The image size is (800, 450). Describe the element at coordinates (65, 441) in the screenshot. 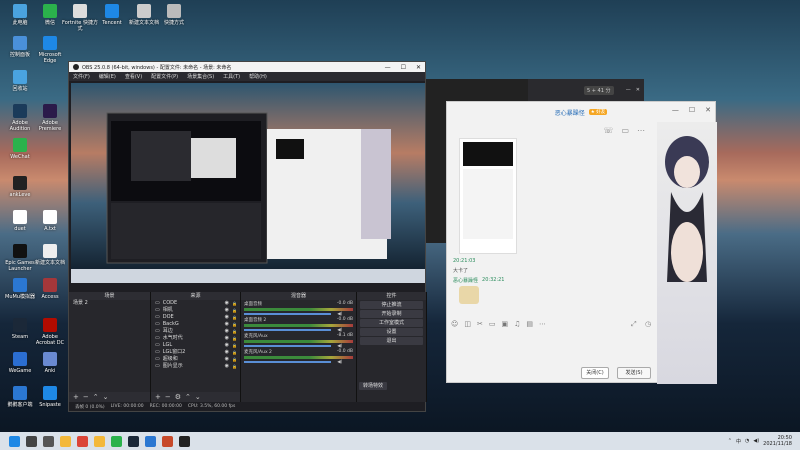

I see `file-explorer-icon` at that location.